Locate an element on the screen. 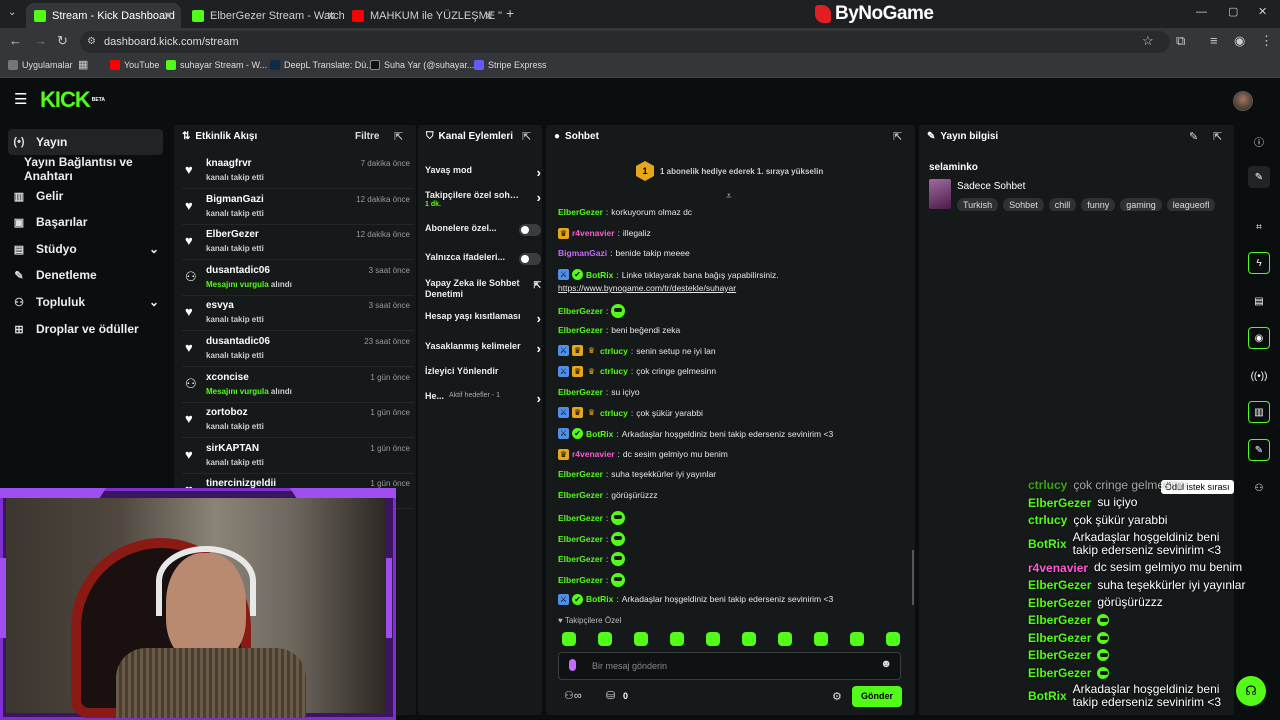 The width and height of the screenshot is (1280, 720). menu-icon: ⋮ is located at coordinates (1266, 41).